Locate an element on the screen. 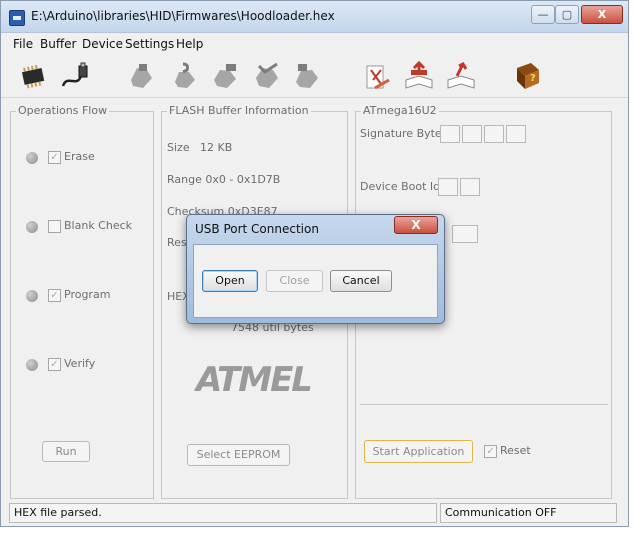  range-text: Range 0x0 - 0x1D7B is located at coordinates (224, 179).